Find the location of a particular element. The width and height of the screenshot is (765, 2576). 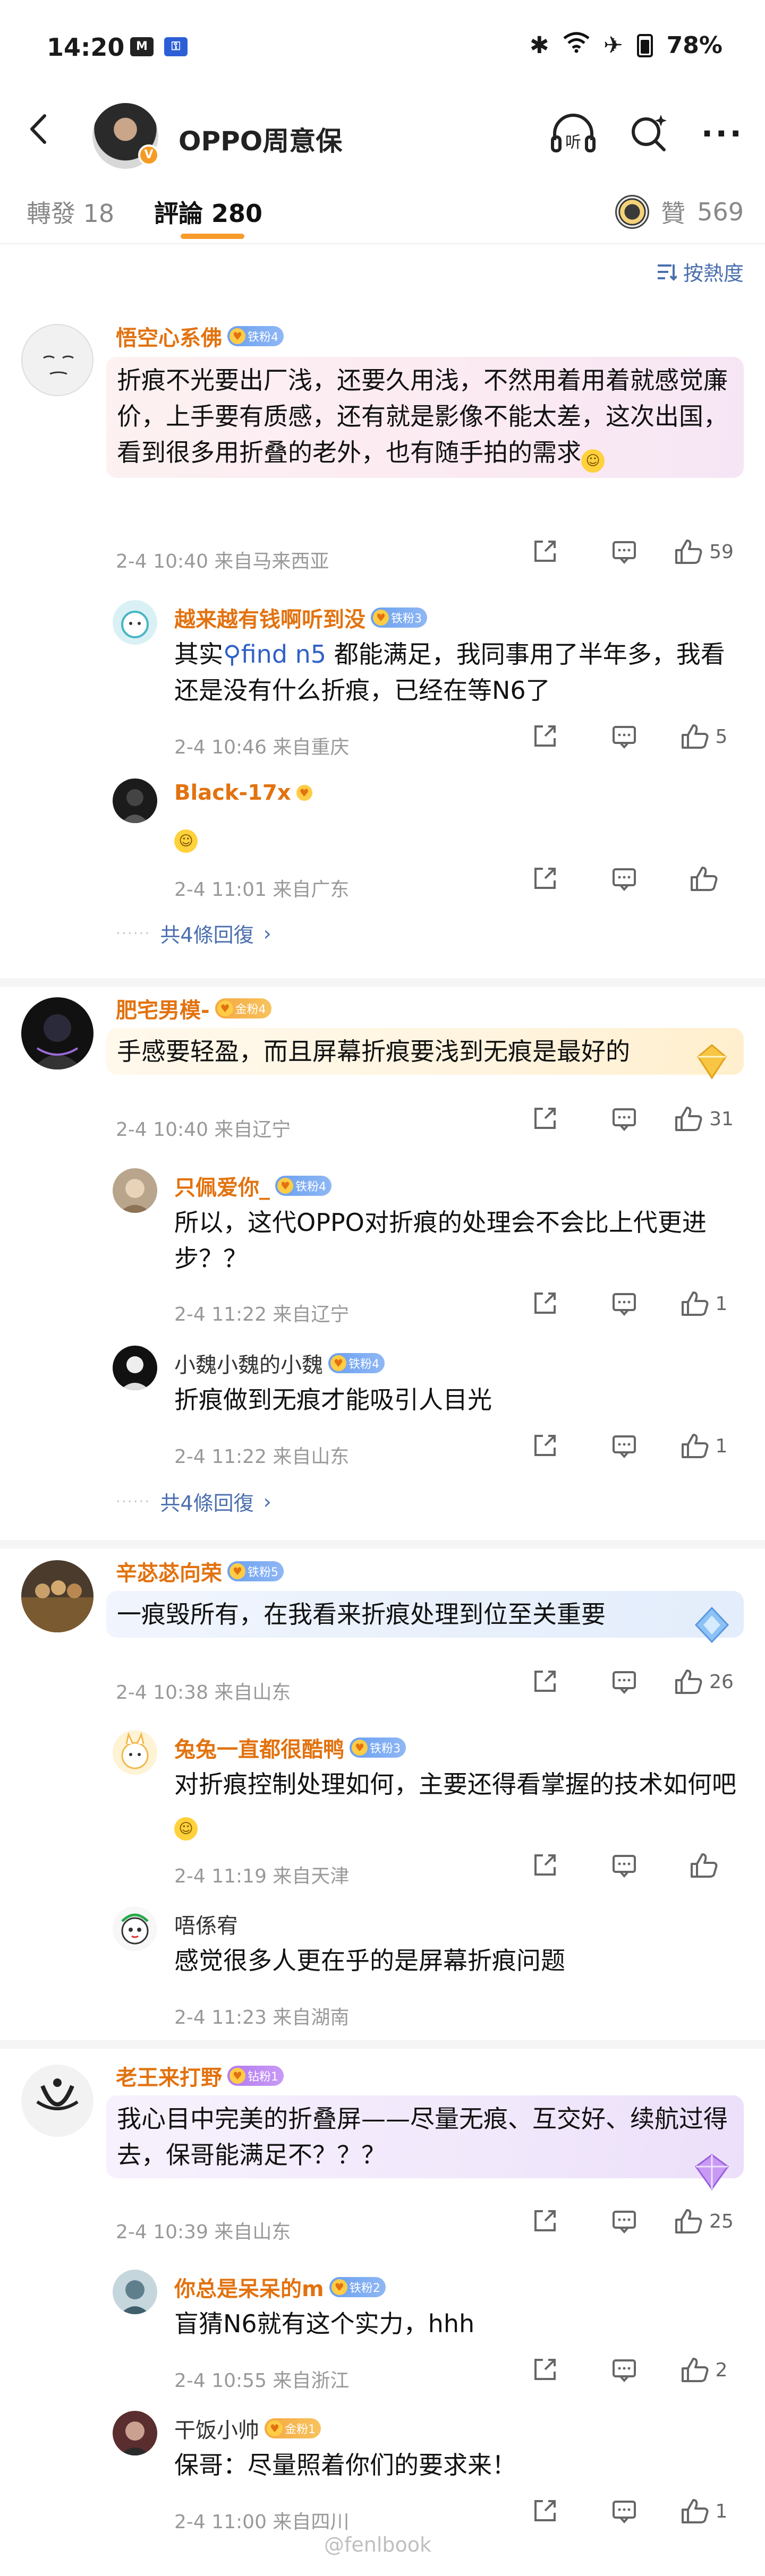

reply-username: 兔兔一直都很酷鸭 ♥ 铁粉3 is located at coordinates (290, 1748).